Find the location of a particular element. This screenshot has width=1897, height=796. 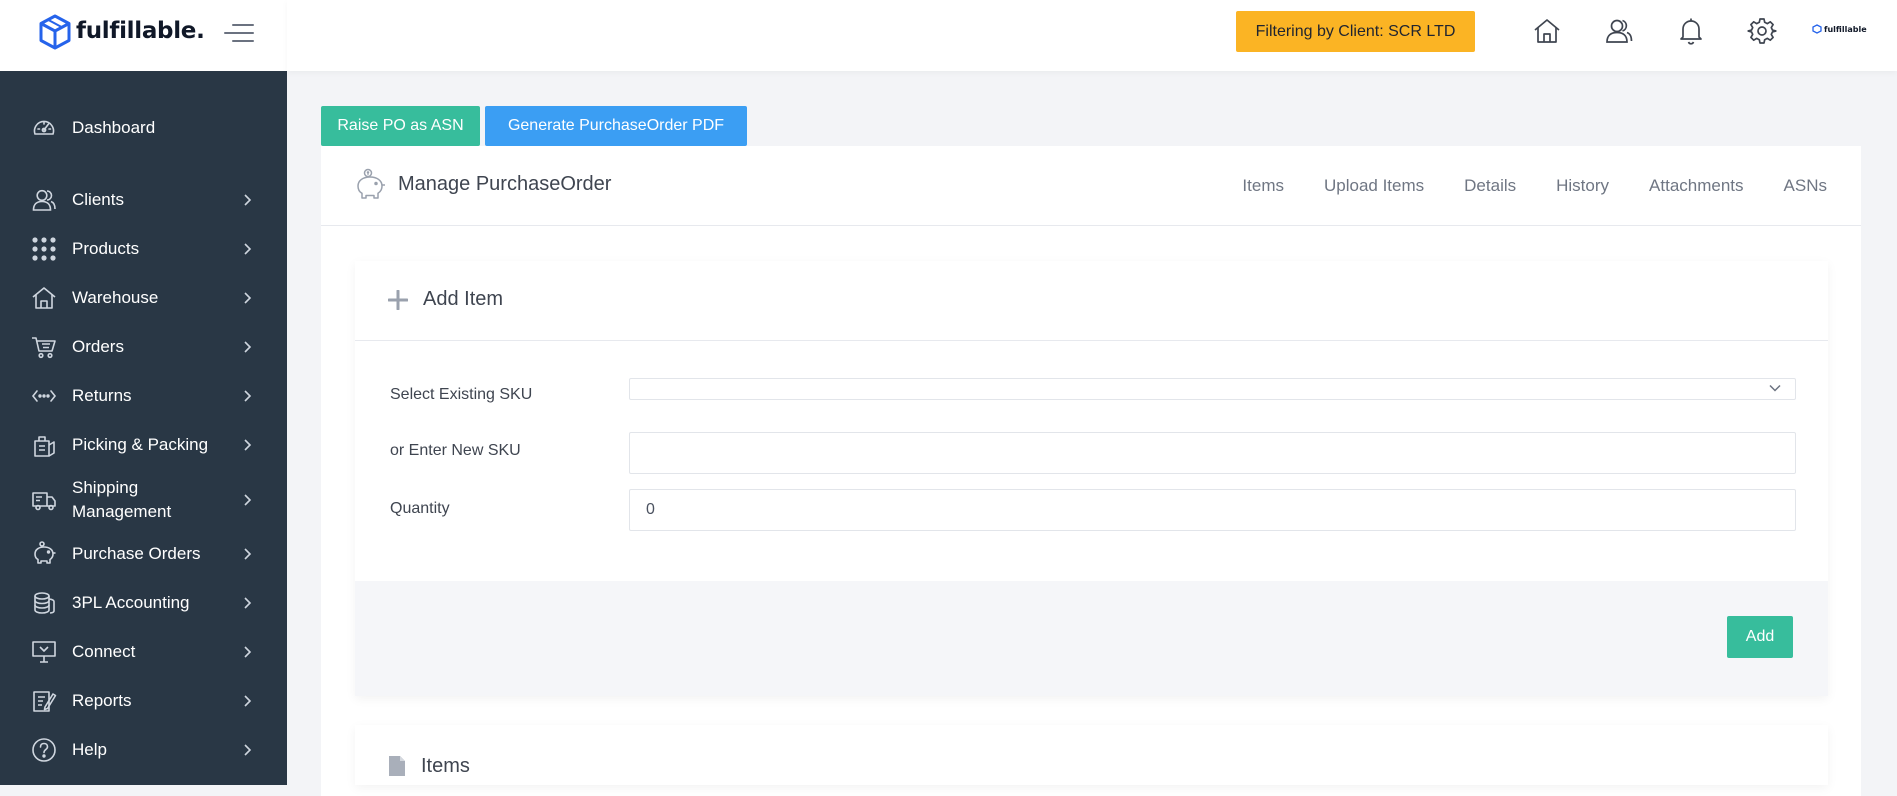

accounting-coins-icon is located at coordinates (44, 603).